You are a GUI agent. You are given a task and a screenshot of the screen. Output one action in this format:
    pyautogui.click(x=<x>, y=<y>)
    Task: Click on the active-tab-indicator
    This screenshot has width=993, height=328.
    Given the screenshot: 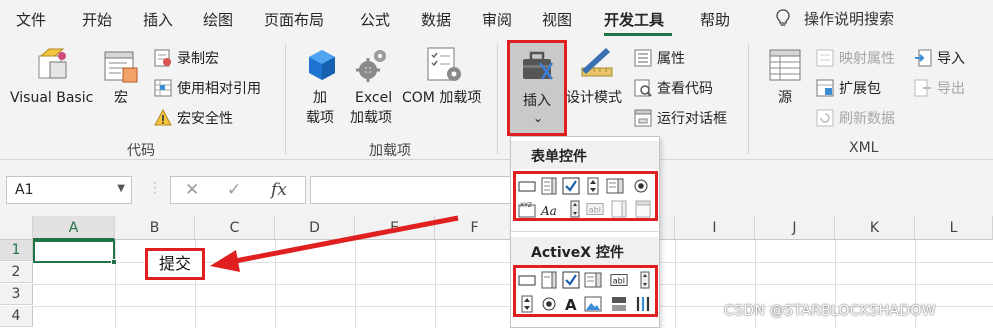 What is the action you would take?
    pyautogui.click(x=638, y=34)
    